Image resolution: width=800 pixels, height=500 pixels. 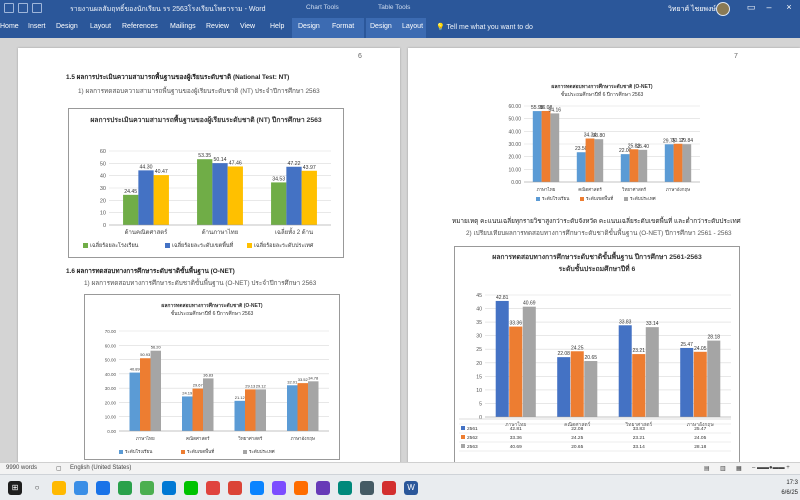 I want to click on y-tick-label: 20, so click(x=479, y=364).